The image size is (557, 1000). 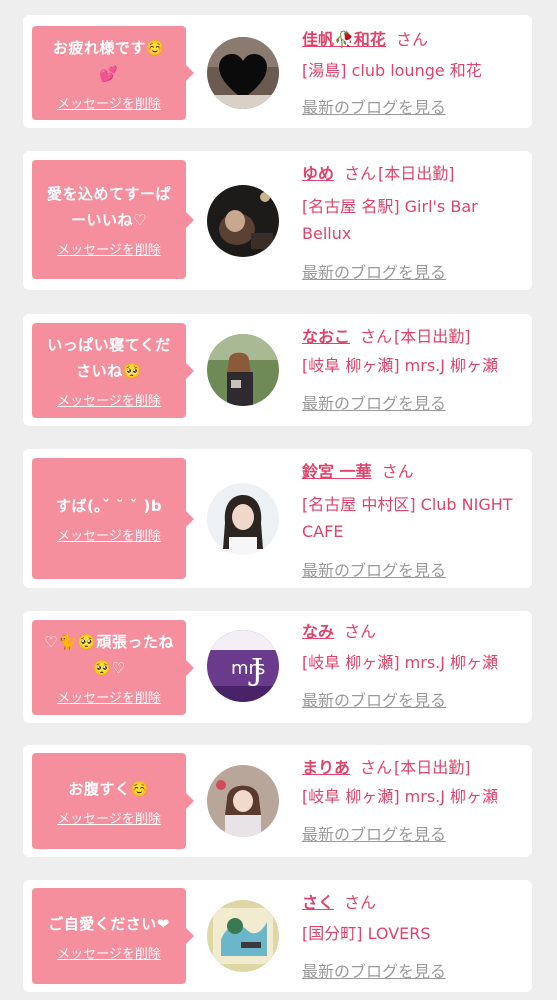 I want to click on message-text: ご自愛ください❤, so click(x=109, y=923).